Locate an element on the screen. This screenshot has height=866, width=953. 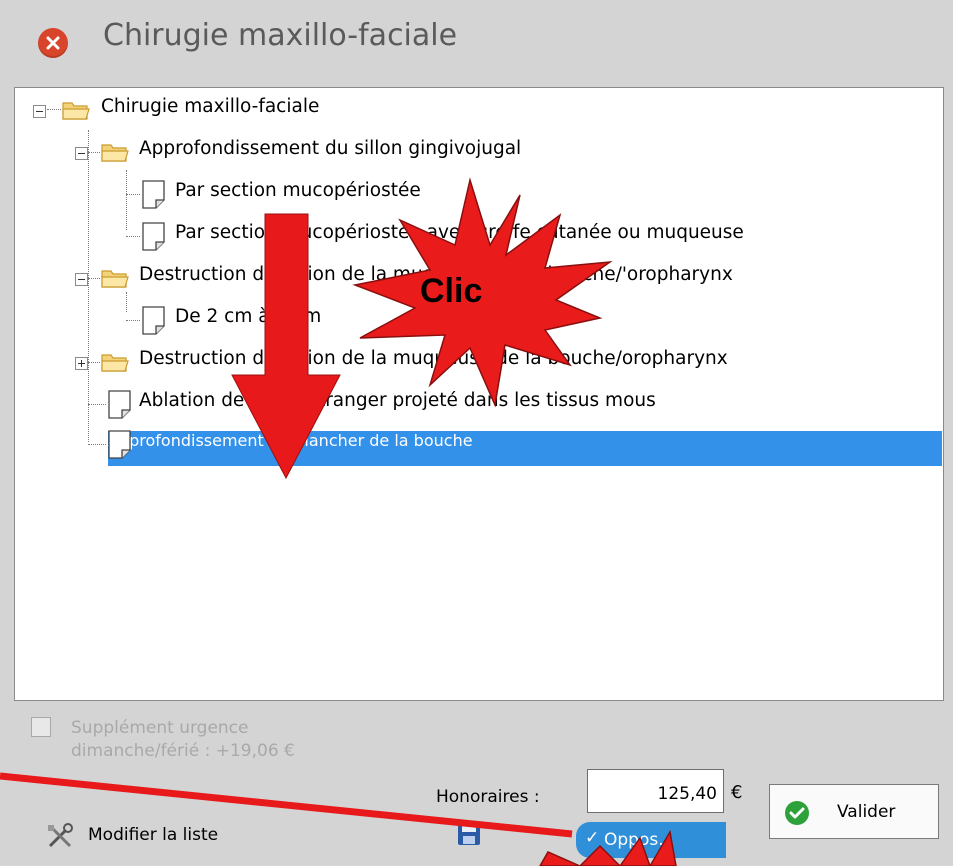
checkmark-icon: ✓ is located at coordinates (592, 838).